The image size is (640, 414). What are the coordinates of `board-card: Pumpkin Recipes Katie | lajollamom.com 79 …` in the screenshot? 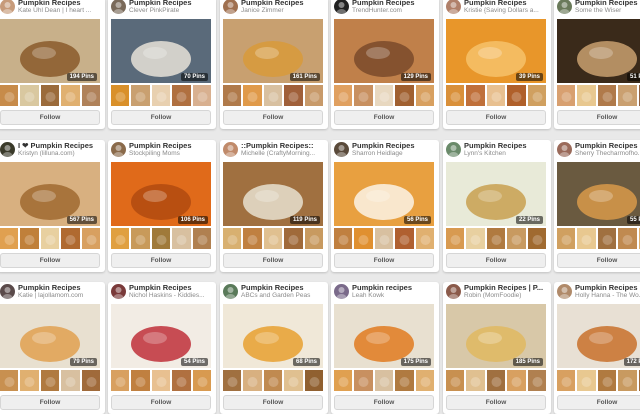 It's located at (52, 348).